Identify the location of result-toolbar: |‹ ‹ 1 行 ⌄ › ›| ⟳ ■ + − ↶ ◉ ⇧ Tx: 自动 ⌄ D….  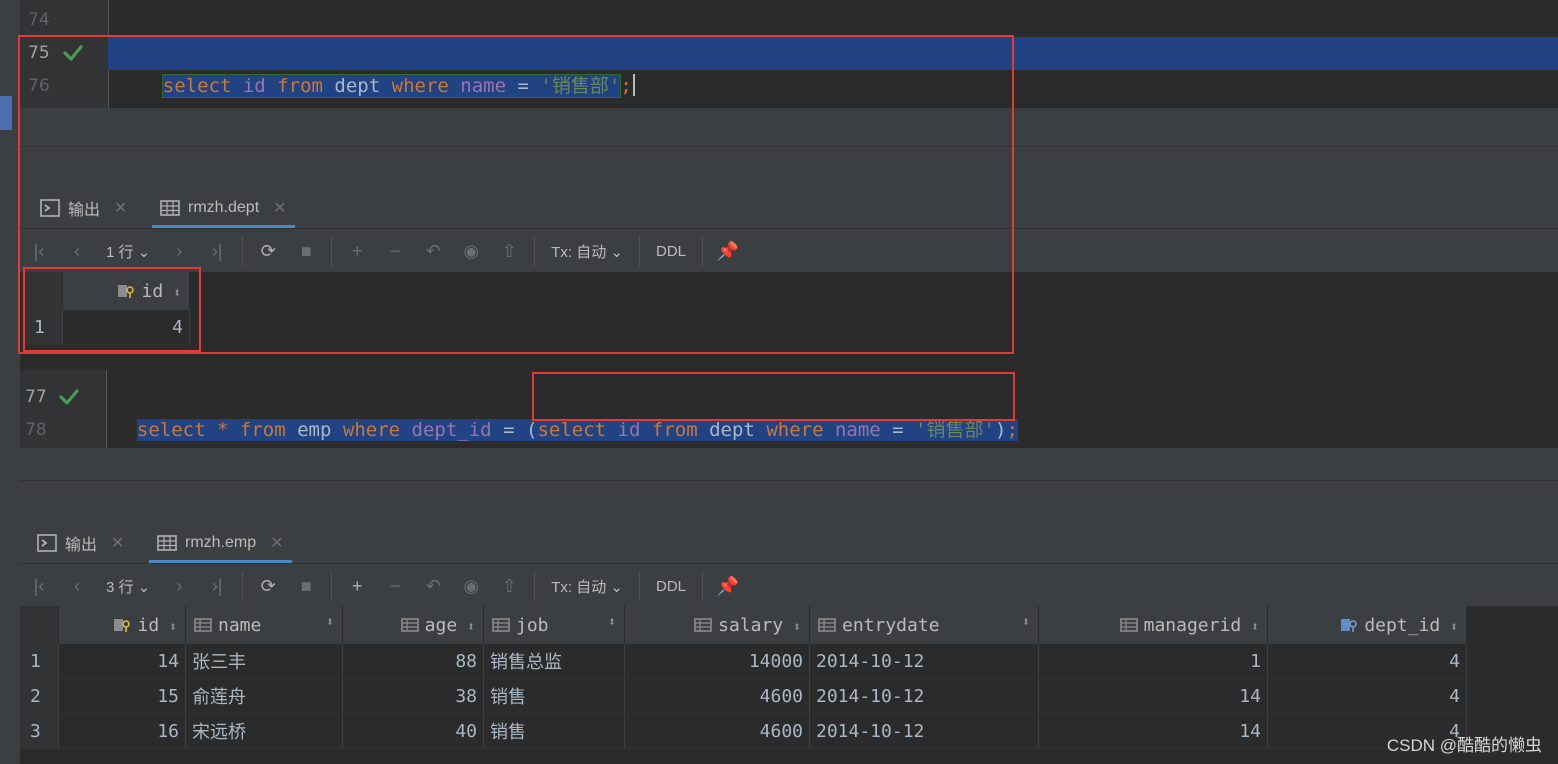
(789, 250).